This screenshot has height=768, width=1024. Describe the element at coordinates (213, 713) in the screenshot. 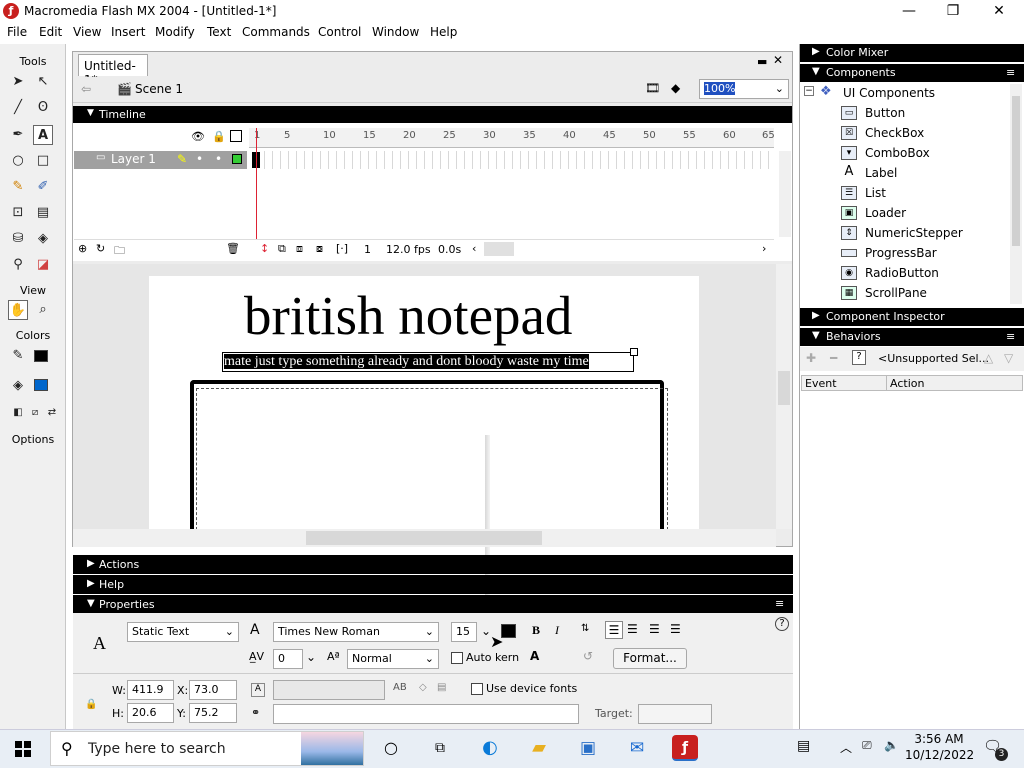

I see `y-field: 75.2` at that location.